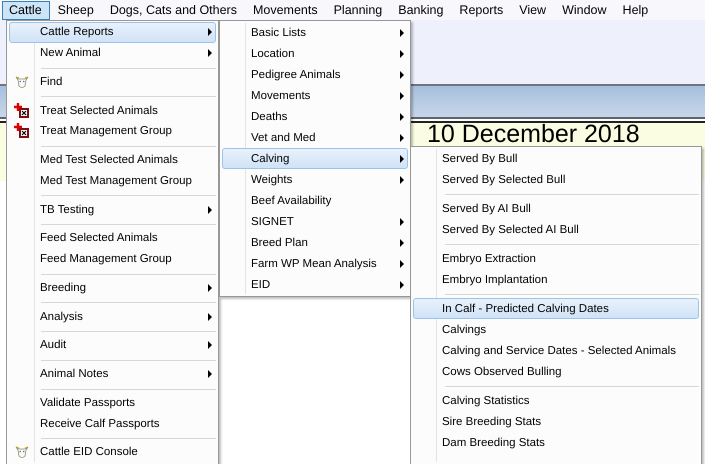 The image size is (705, 464). Describe the element at coordinates (556, 158) in the screenshot. I see `menu-item: Served By Bull` at that location.